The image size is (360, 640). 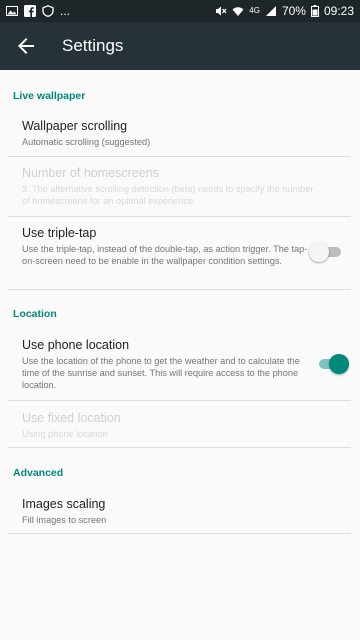 I want to click on triple-tap-switch, so click(x=327, y=252).